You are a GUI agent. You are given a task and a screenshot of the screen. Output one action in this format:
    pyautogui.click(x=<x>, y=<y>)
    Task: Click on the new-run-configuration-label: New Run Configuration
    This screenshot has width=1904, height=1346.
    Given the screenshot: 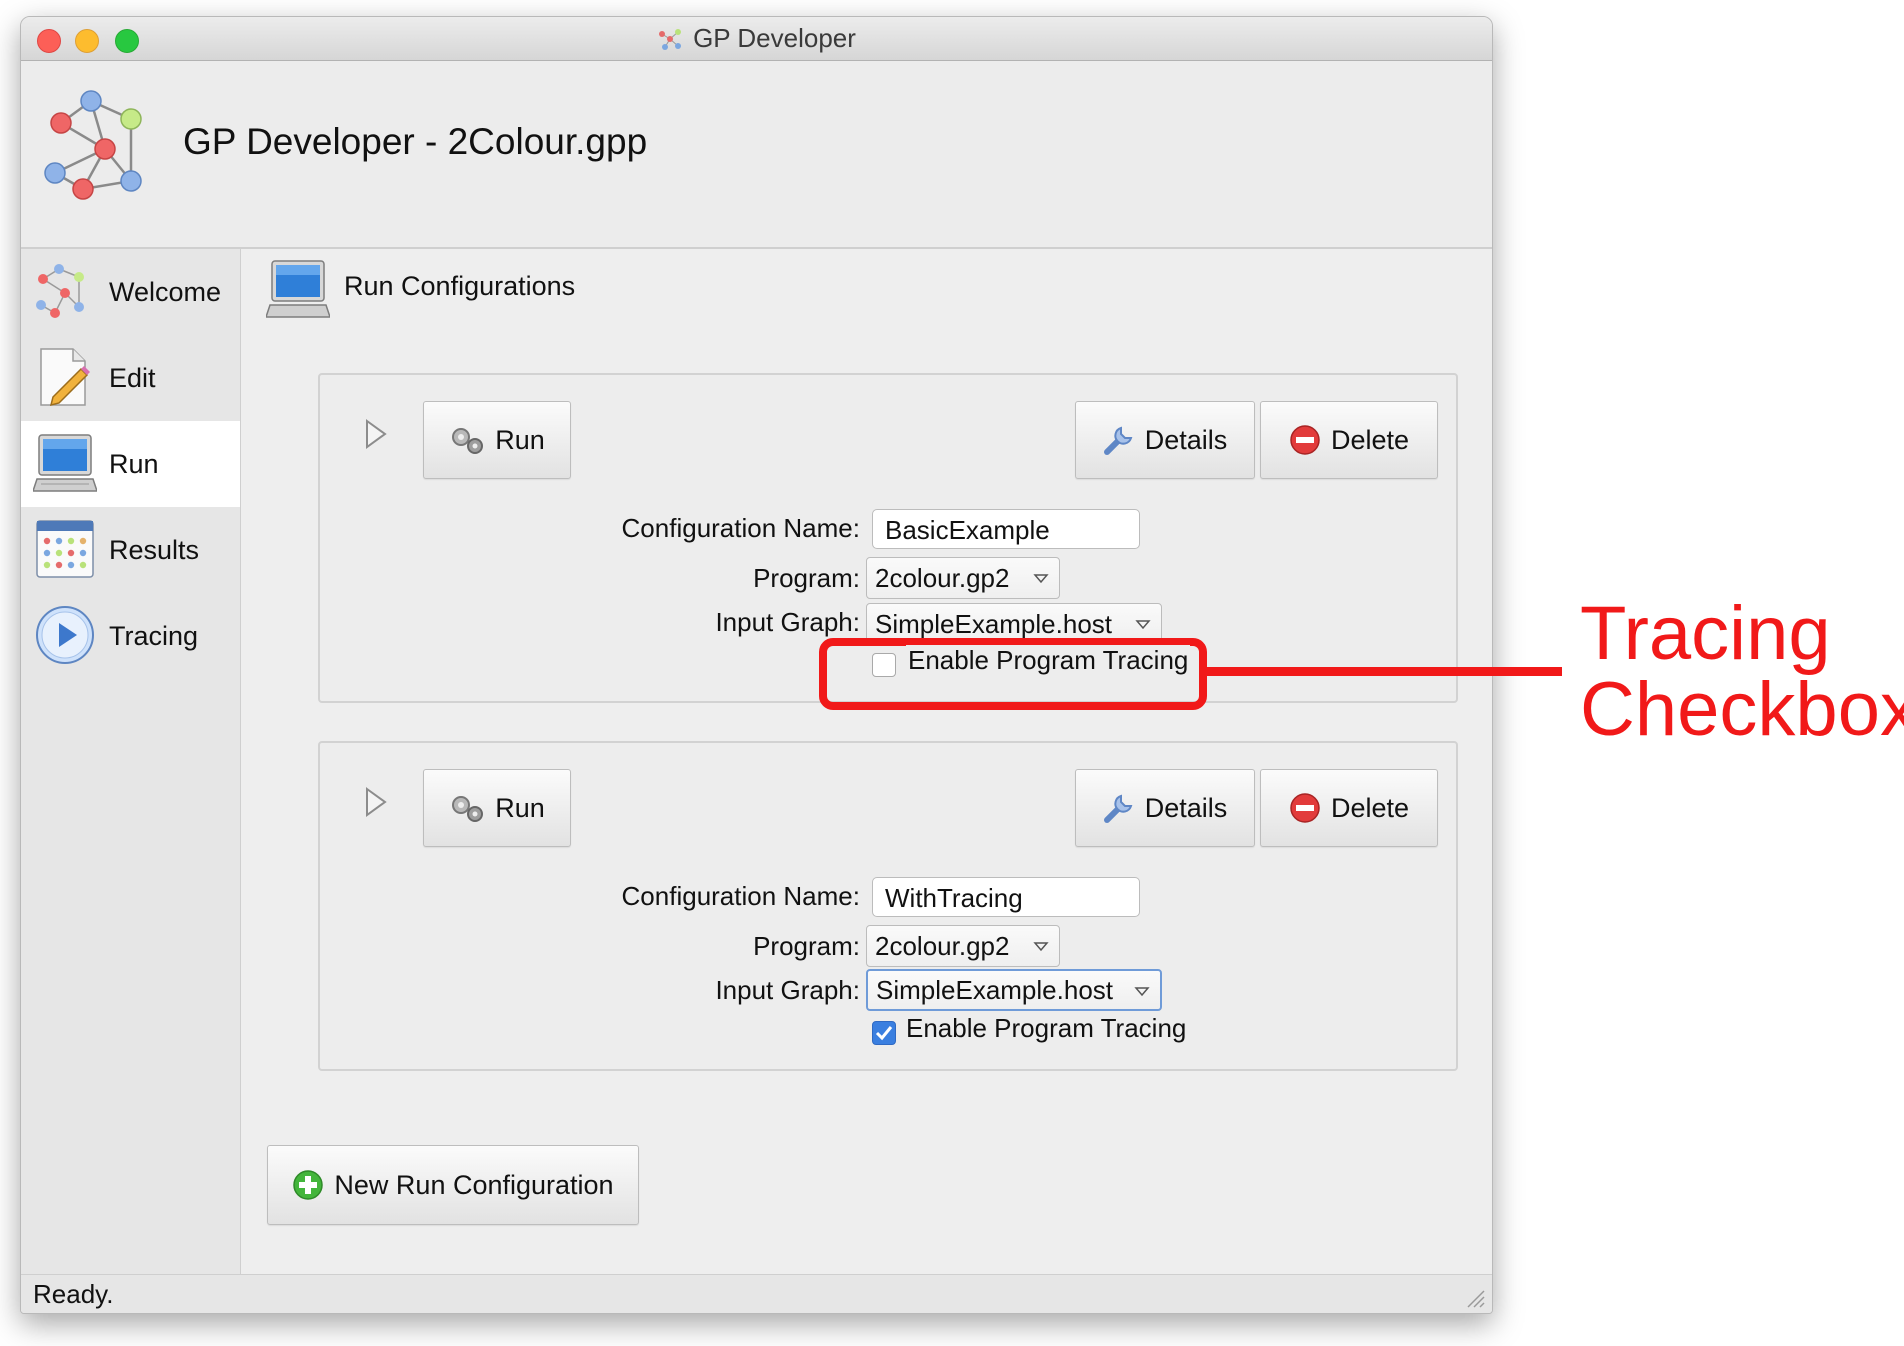 What is the action you would take?
    pyautogui.click(x=474, y=1184)
    